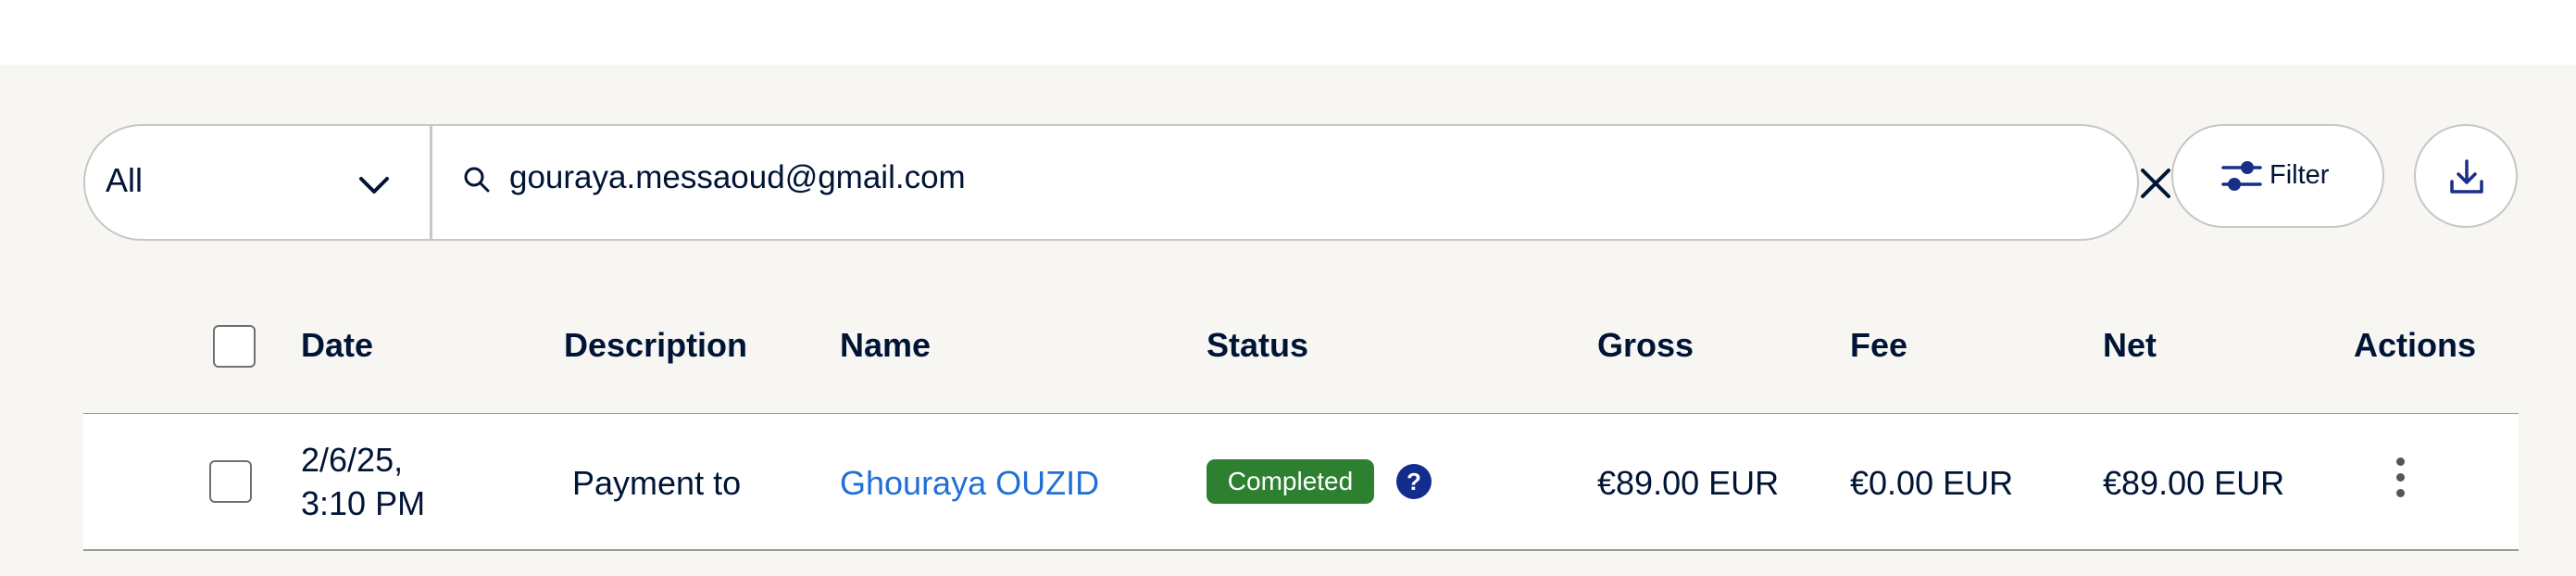 The width and height of the screenshot is (2576, 576). Describe the element at coordinates (235, 346) in the screenshot. I see `select-all-checkbox` at that location.